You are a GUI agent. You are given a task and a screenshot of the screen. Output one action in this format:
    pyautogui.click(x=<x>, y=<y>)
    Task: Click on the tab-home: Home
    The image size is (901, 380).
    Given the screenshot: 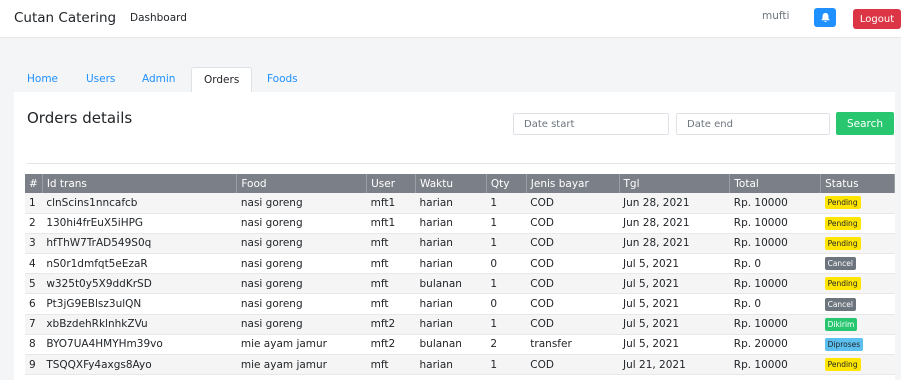 What is the action you would take?
    pyautogui.click(x=42, y=79)
    